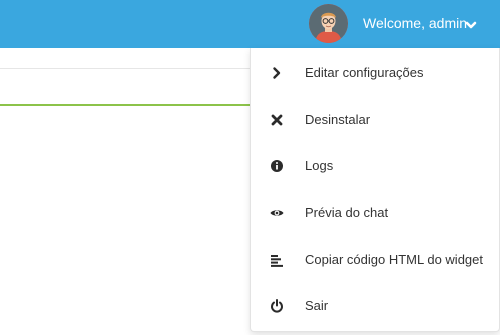 The width and height of the screenshot is (500, 335). I want to click on content-accent-line, so click(125, 105).